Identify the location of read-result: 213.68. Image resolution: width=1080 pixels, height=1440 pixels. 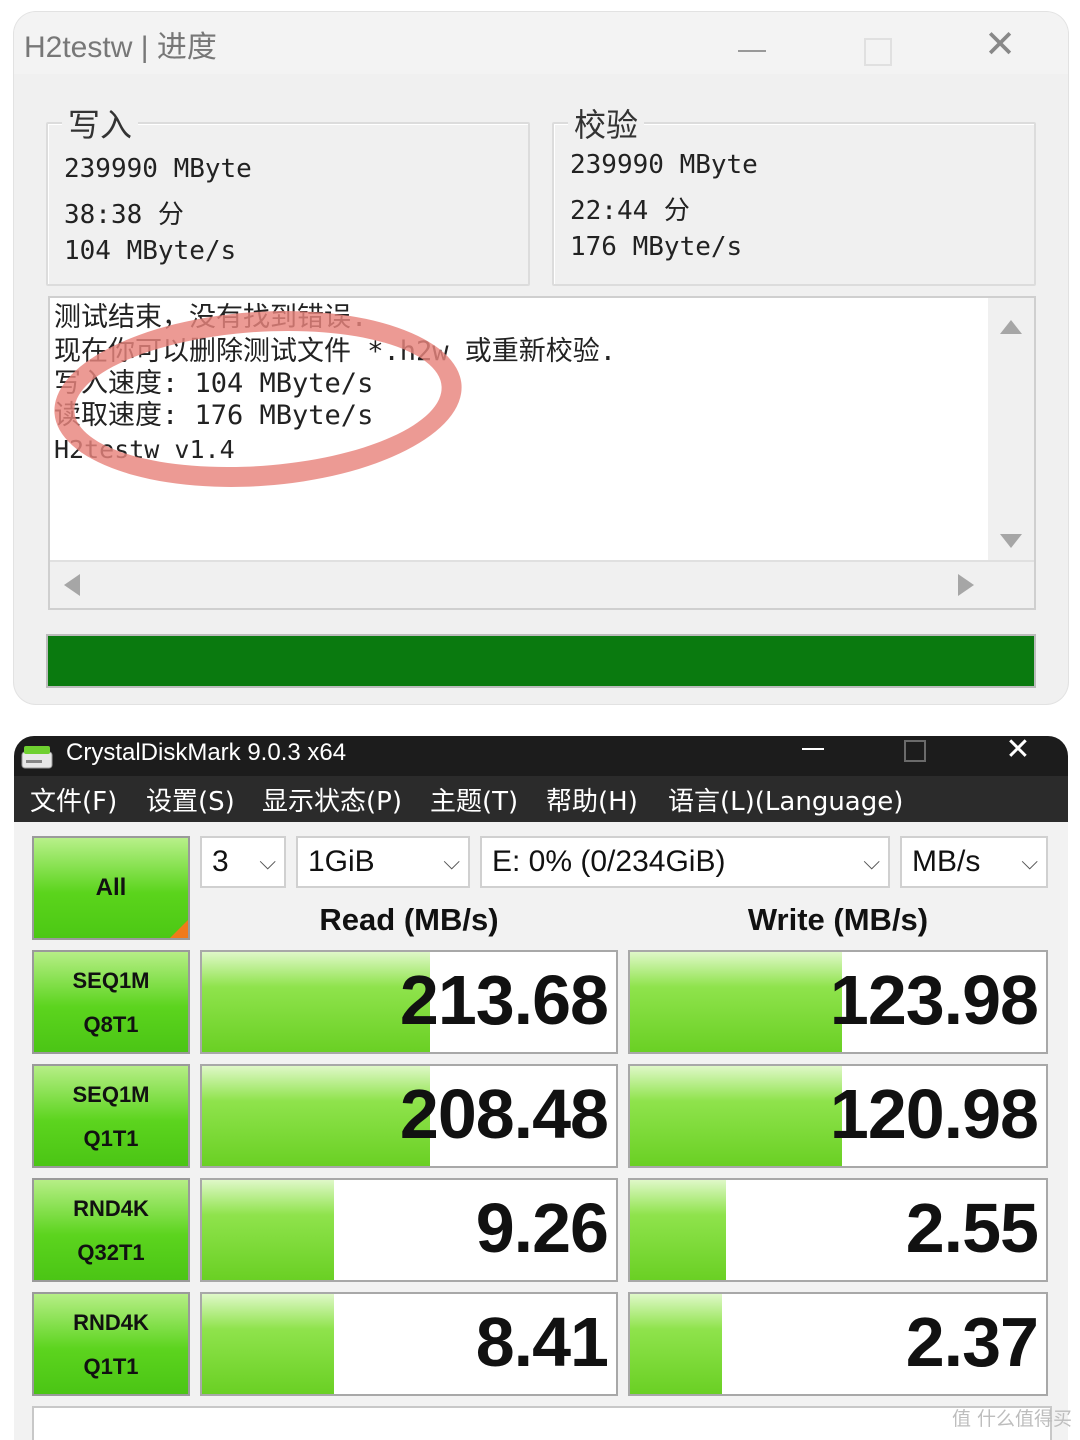
(409, 1002).